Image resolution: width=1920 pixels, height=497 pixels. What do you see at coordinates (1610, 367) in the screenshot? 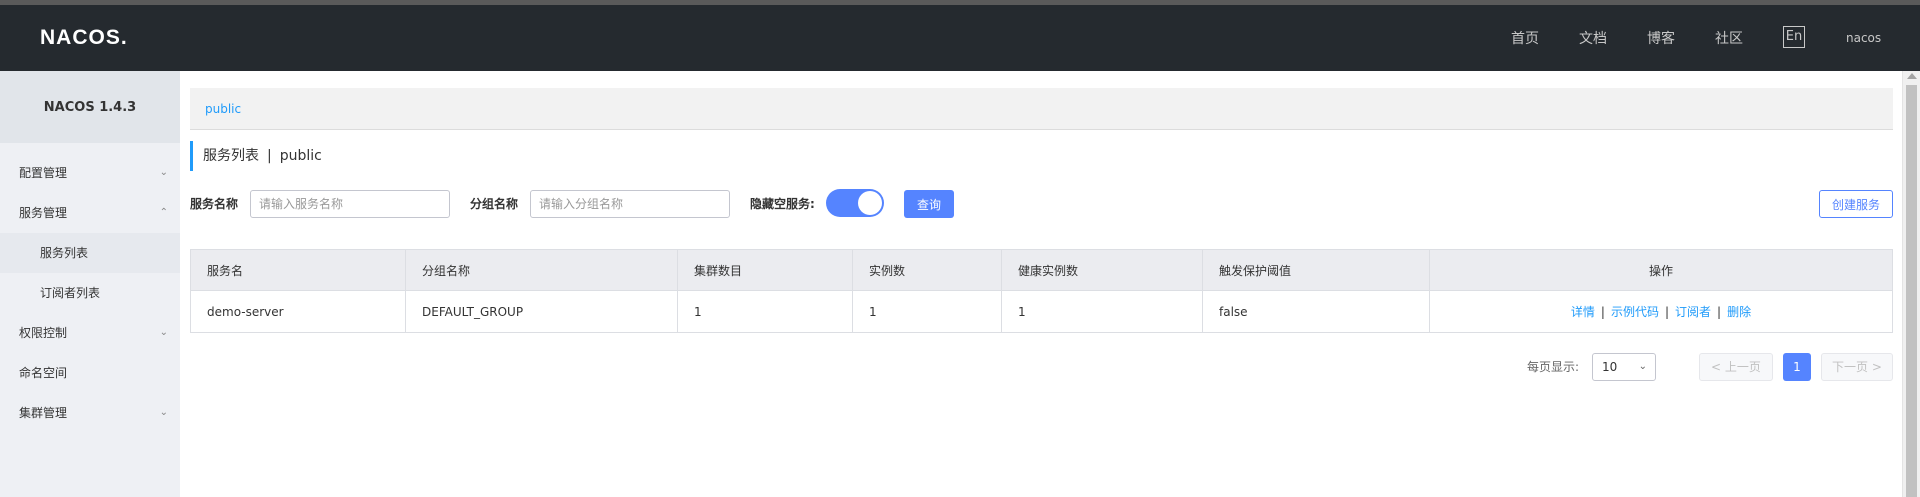
I see `page-size-value: 10` at bounding box center [1610, 367].